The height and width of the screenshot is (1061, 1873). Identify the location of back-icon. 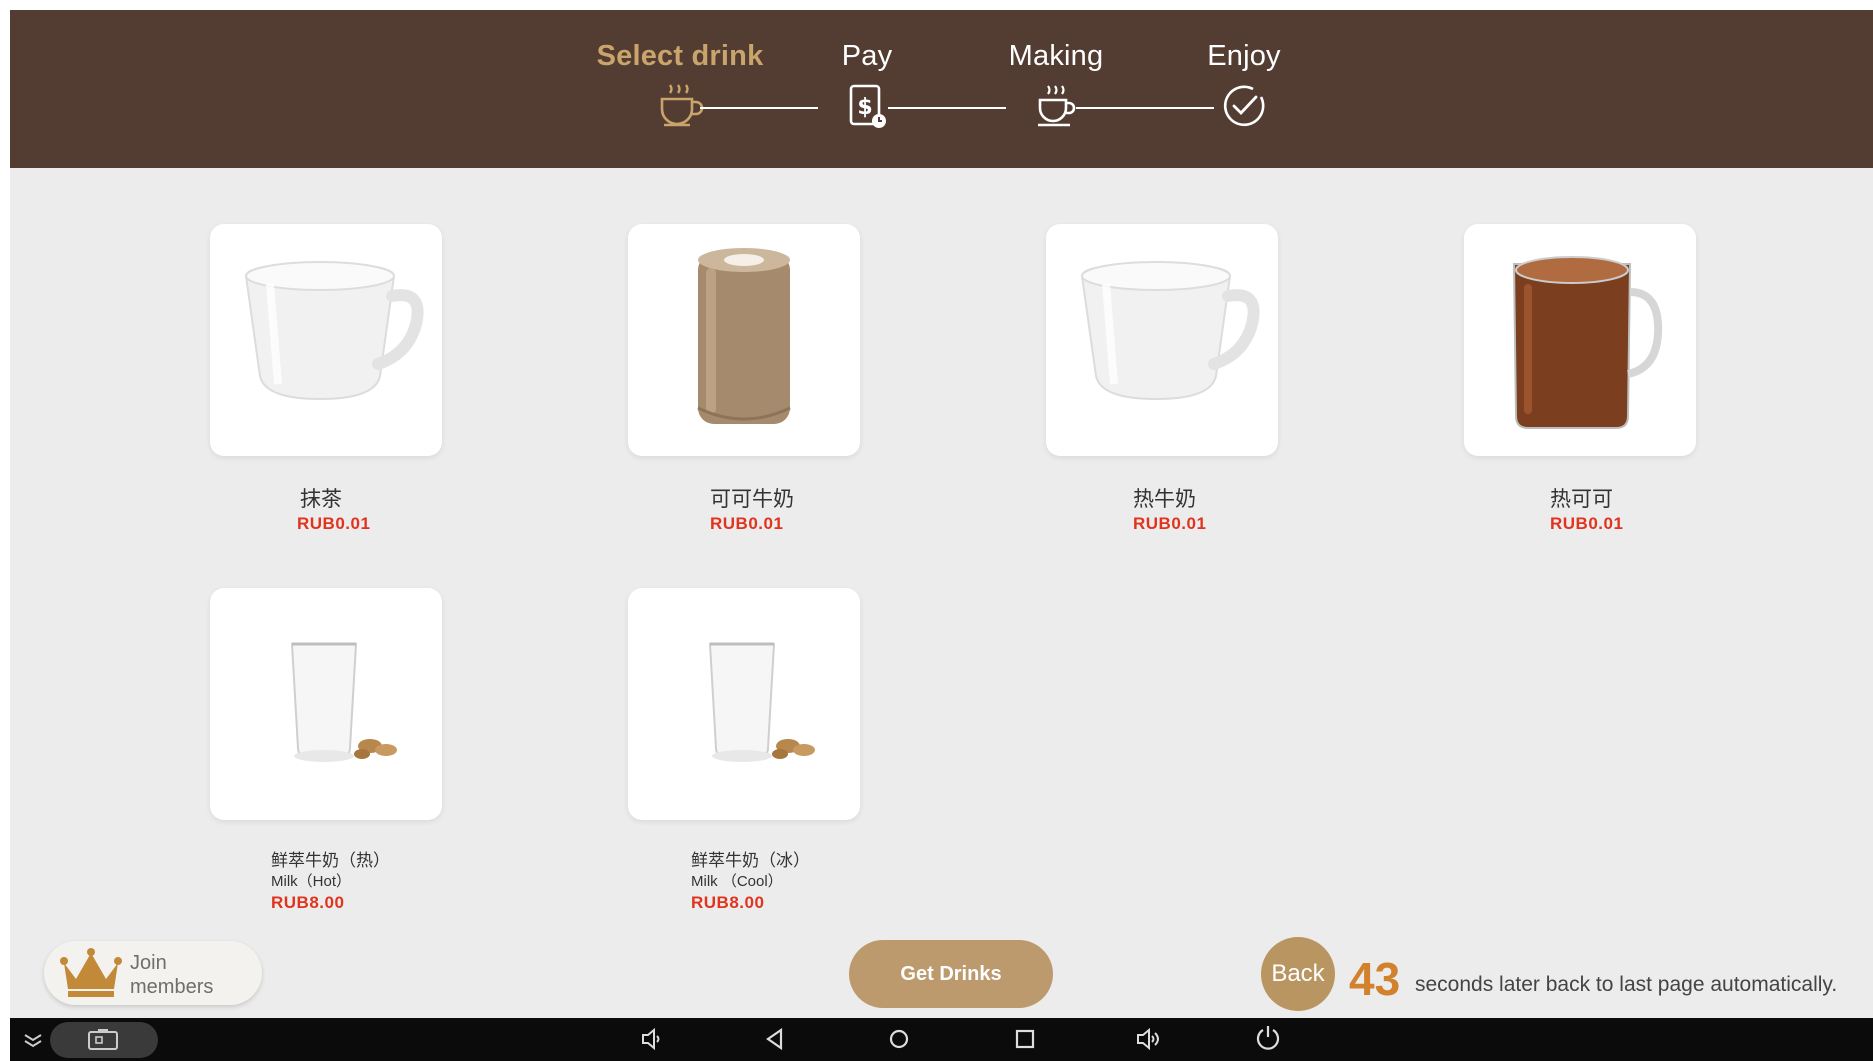
(775, 1039).